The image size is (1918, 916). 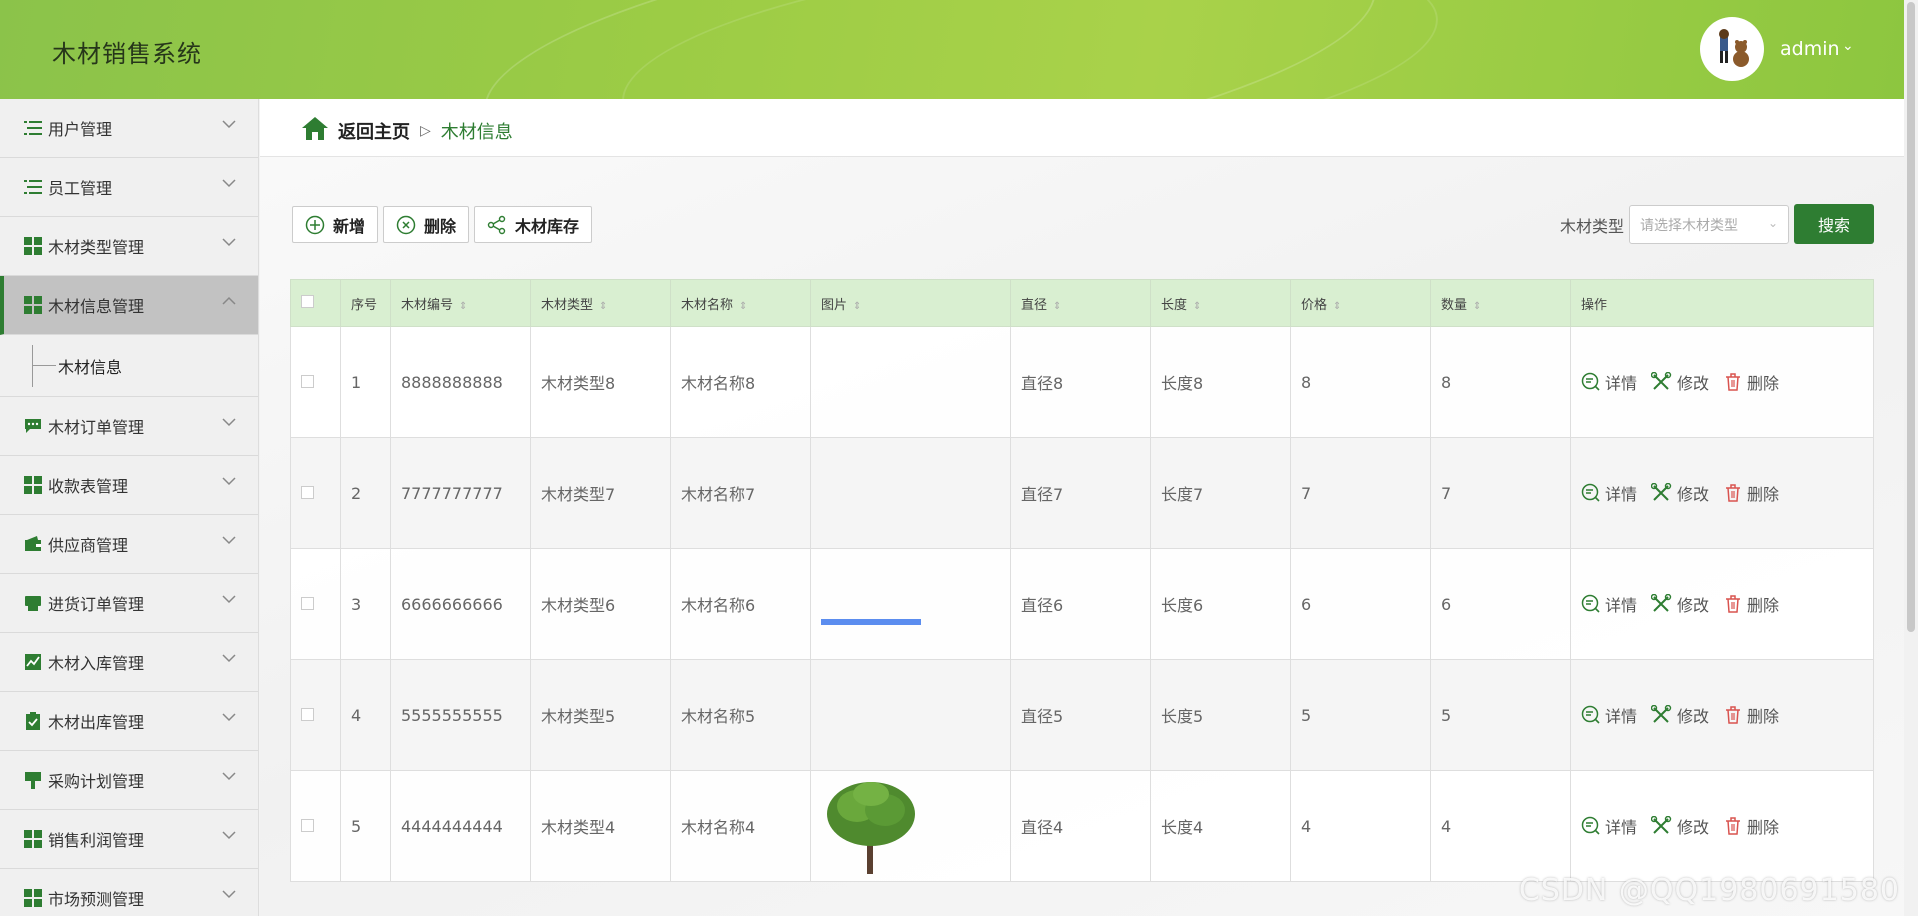 What do you see at coordinates (910, 303) in the screenshot?
I see `col-header: 图片 ⇕` at bounding box center [910, 303].